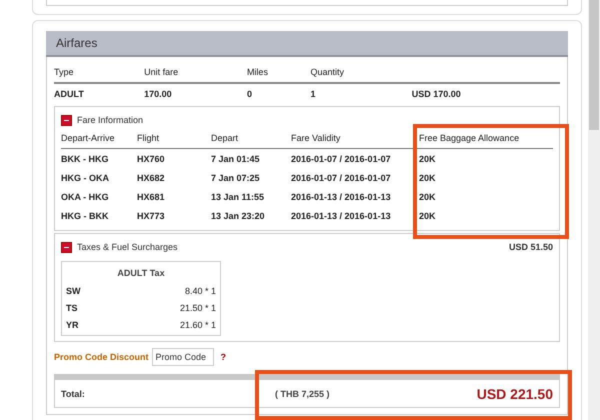 The image size is (600, 420). What do you see at coordinates (195, 72) in the screenshot?
I see `column-header: Unit fare` at bounding box center [195, 72].